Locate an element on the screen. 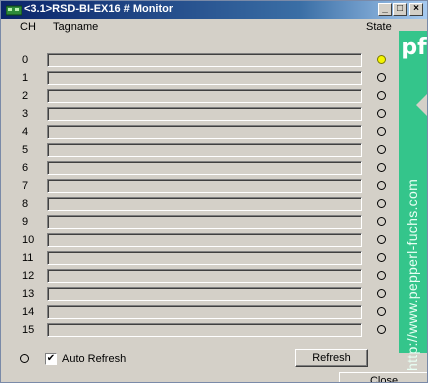 The image size is (428, 383). col-header-ch: CH is located at coordinates (28, 27).